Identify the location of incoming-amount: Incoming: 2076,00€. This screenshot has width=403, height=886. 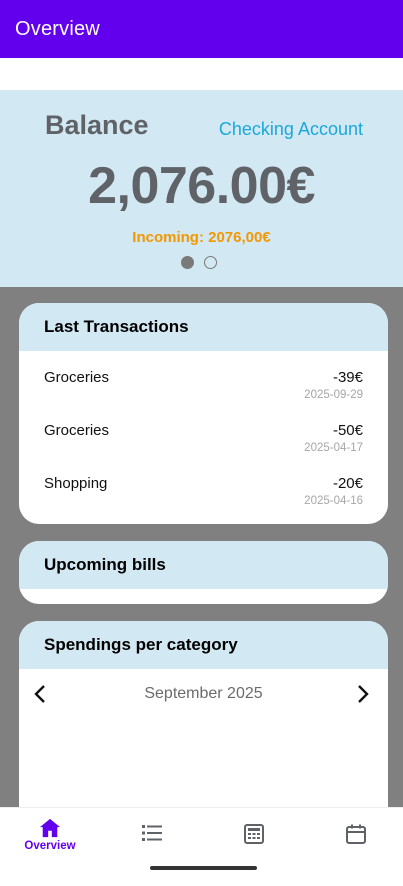
(201, 237).